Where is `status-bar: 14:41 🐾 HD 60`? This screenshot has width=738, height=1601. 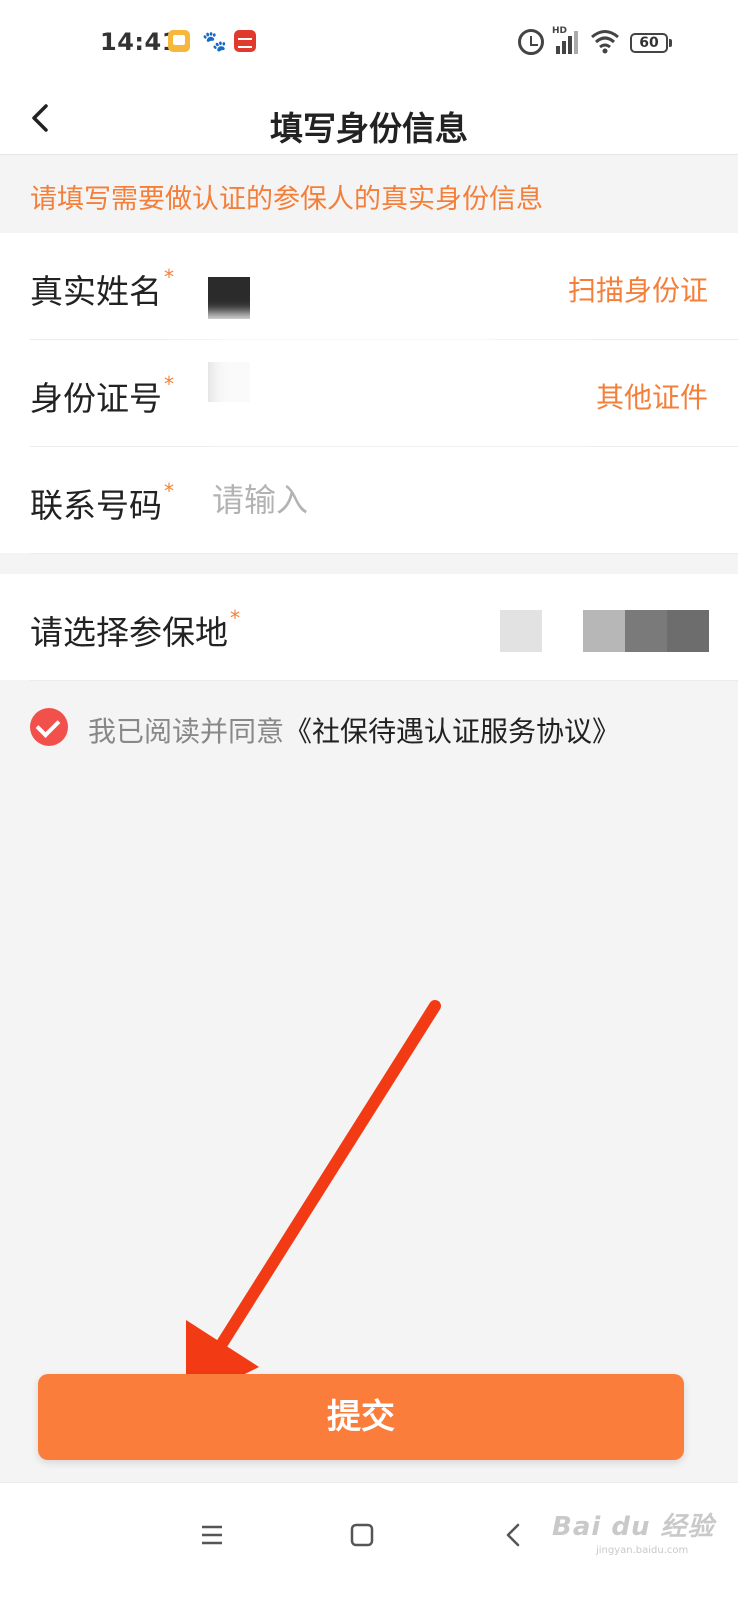
status-bar: 14:41 🐾 HD 60 is located at coordinates (369, 44).